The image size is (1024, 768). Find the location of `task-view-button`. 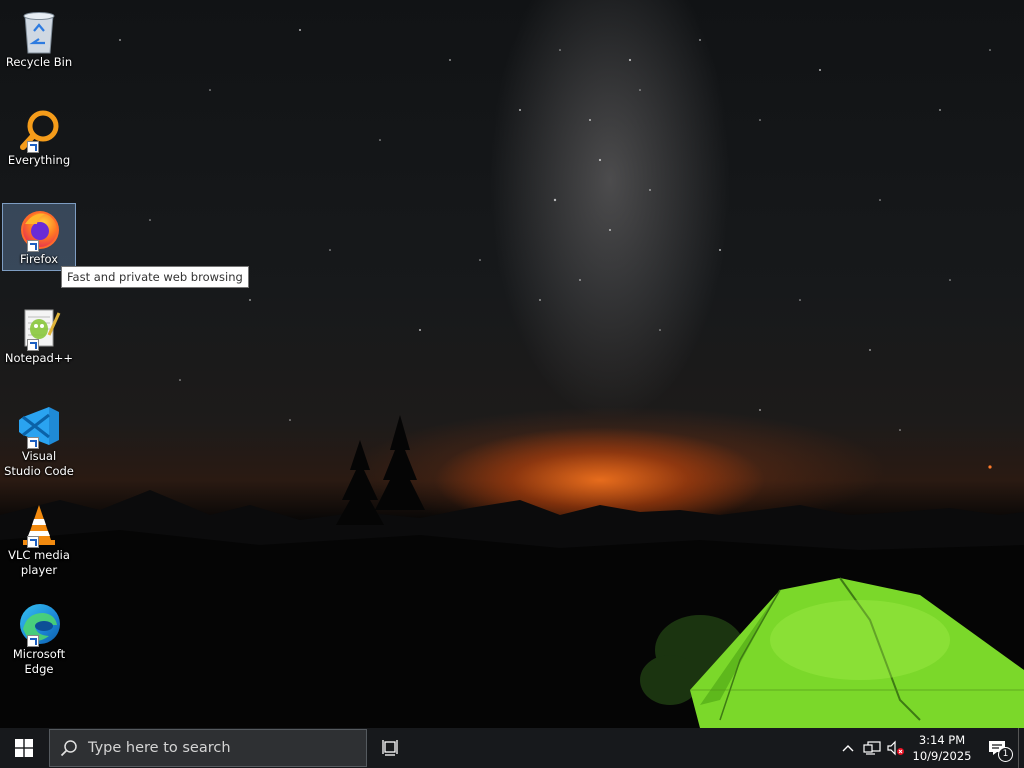

task-view-button is located at coordinates (391, 748).